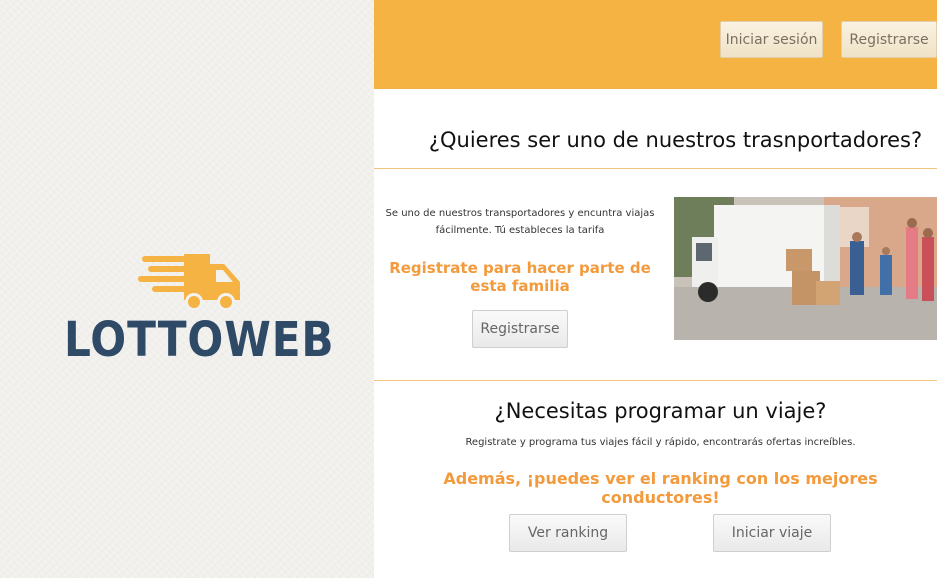 The image size is (937, 578). Describe the element at coordinates (771, 39) in the screenshot. I see `login-button: Iniciar sesión` at that location.